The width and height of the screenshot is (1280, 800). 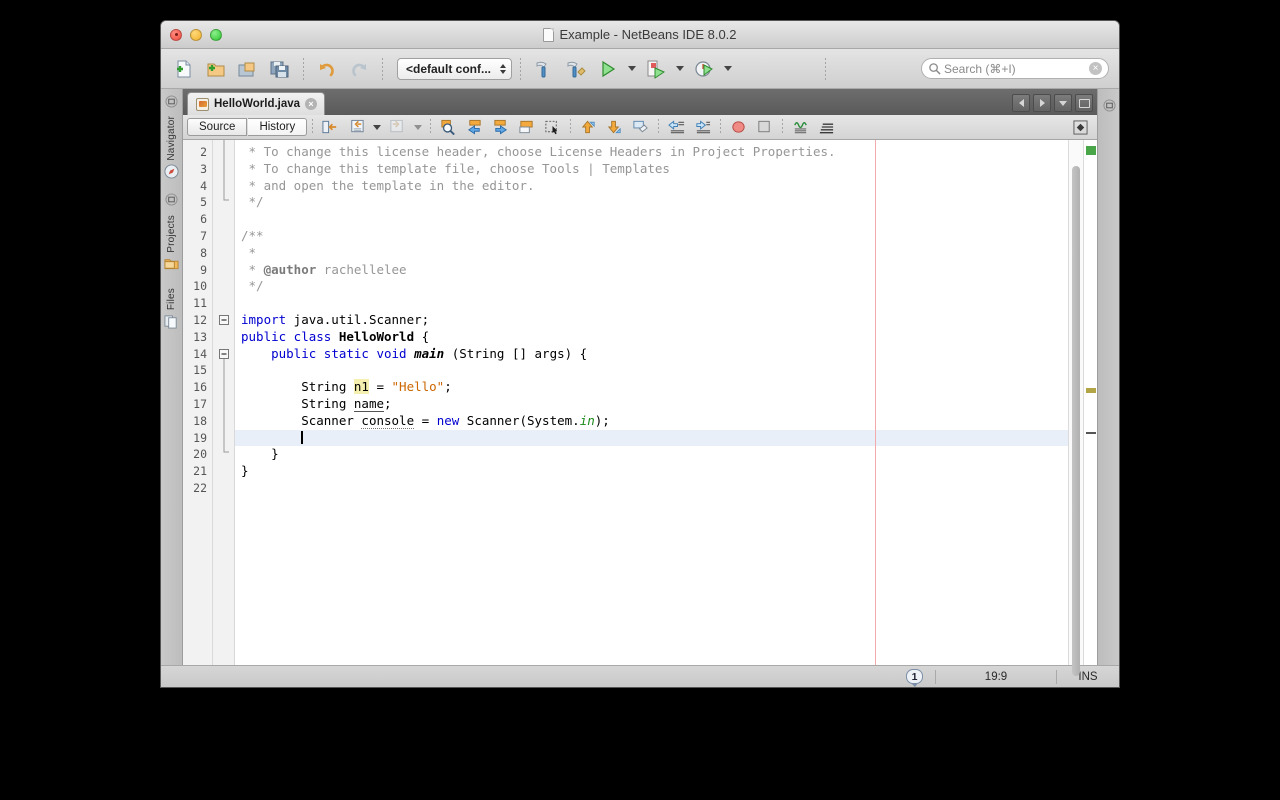 I want to click on profile-project-button, so click(x=704, y=69).